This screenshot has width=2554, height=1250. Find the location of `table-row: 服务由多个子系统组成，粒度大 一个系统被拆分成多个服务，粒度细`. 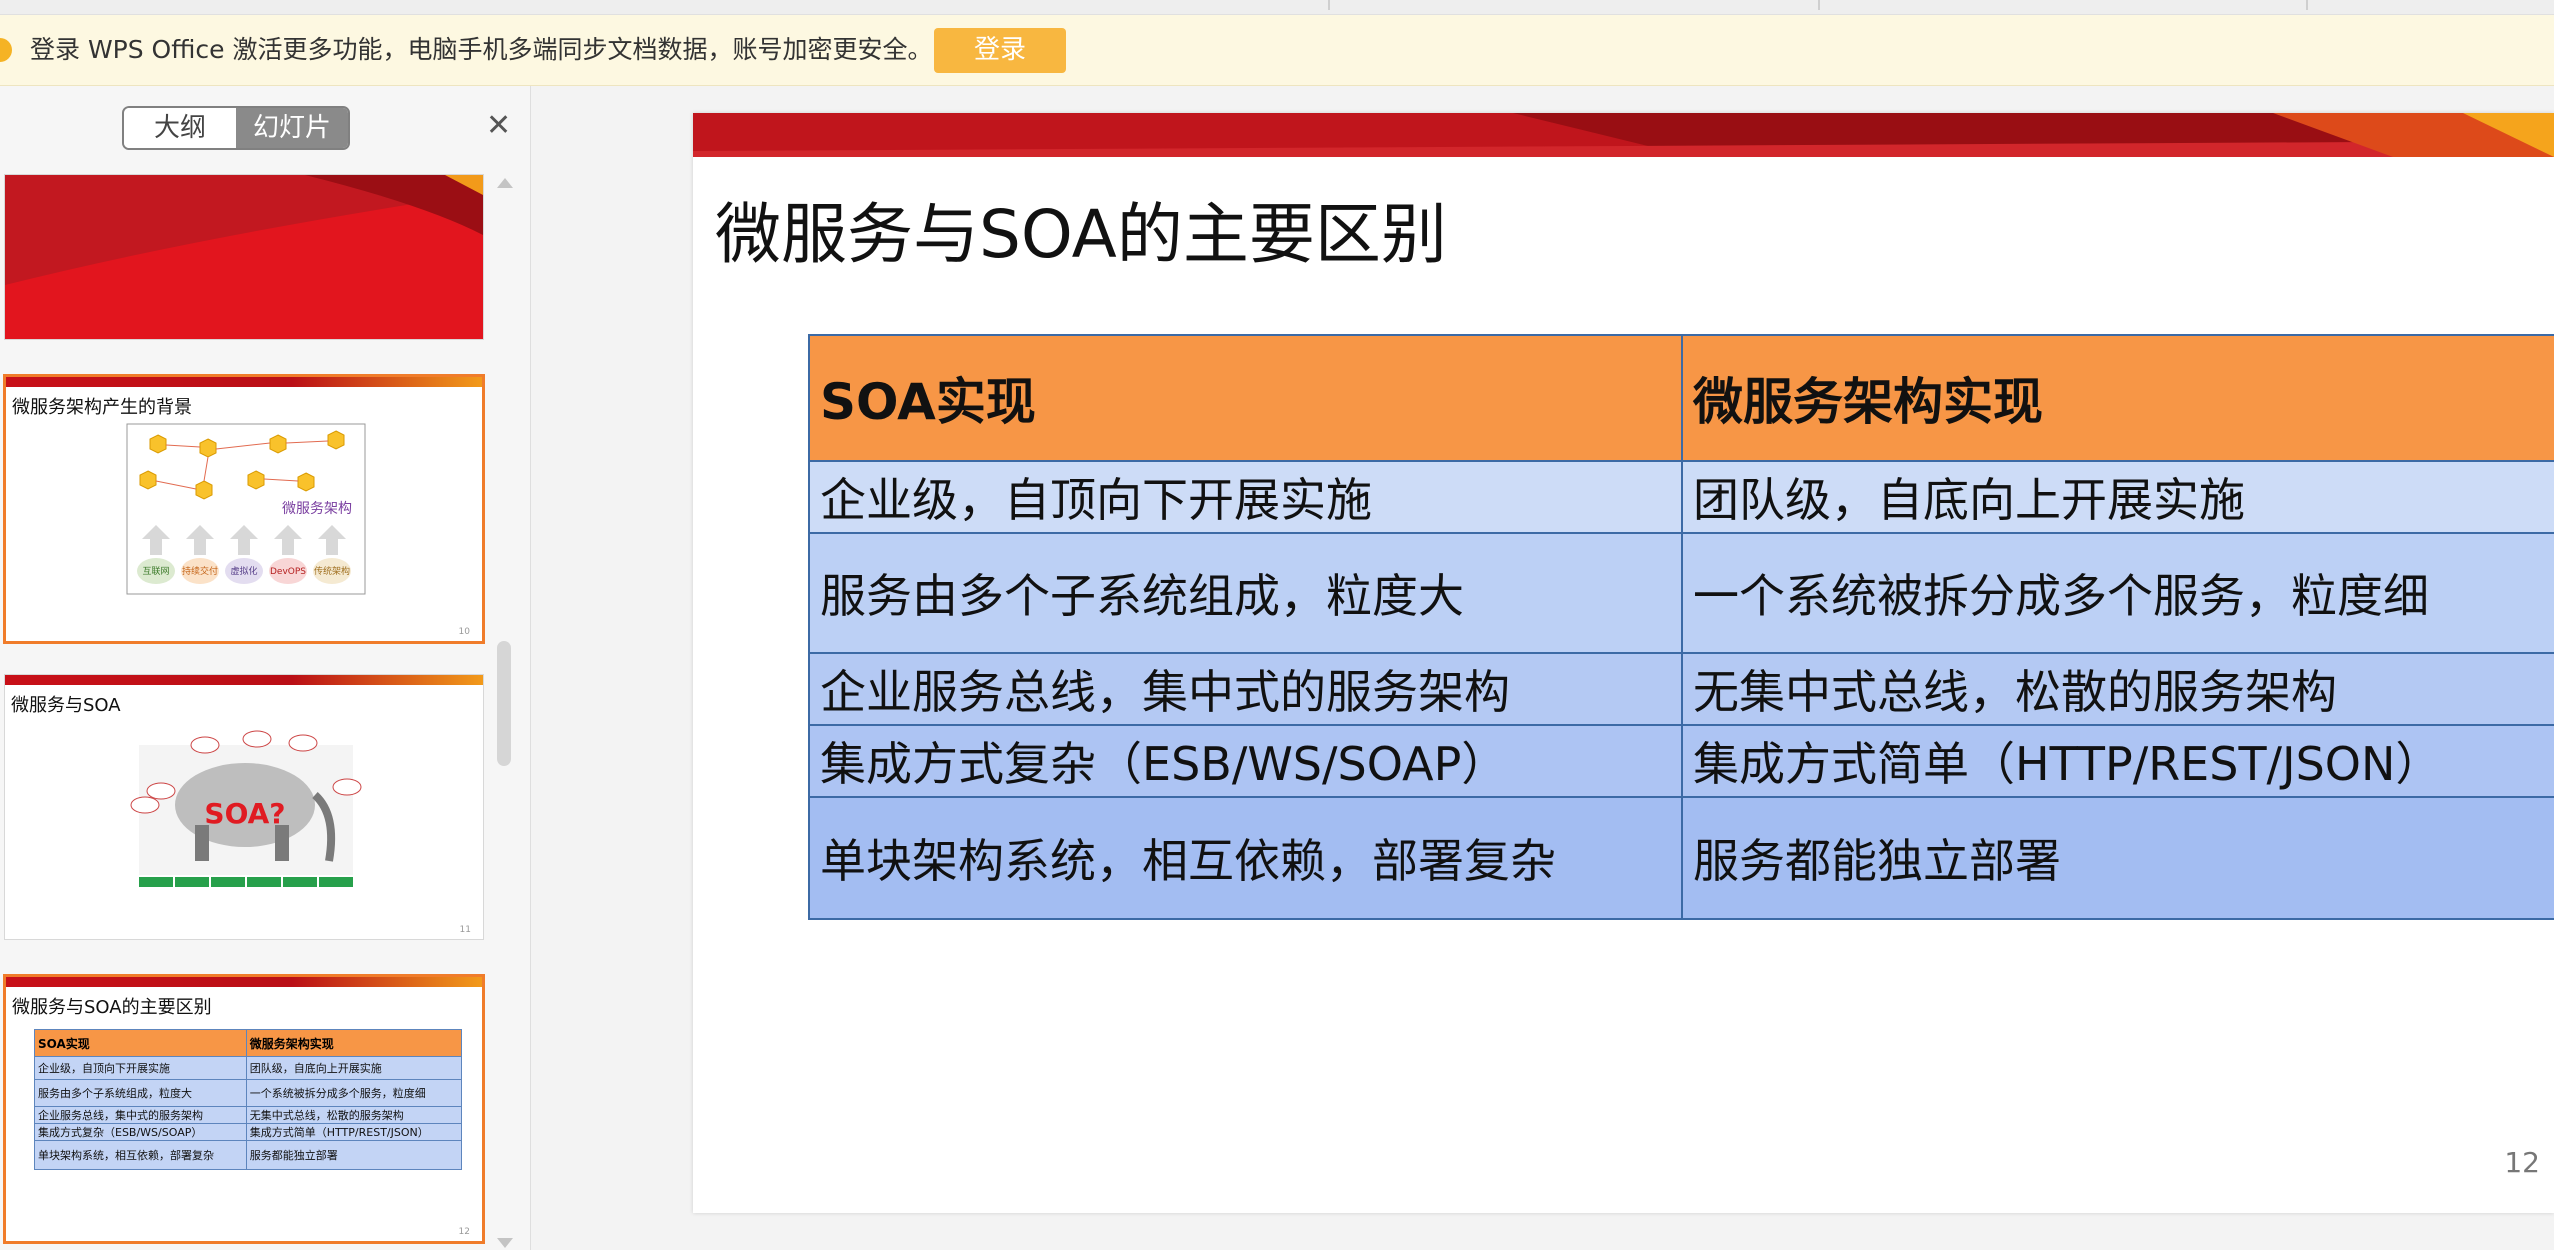

table-row: 服务由多个子系统组成，粒度大 一个系统被拆分成多个服务，粒度细 is located at coordinates (1681, 593).